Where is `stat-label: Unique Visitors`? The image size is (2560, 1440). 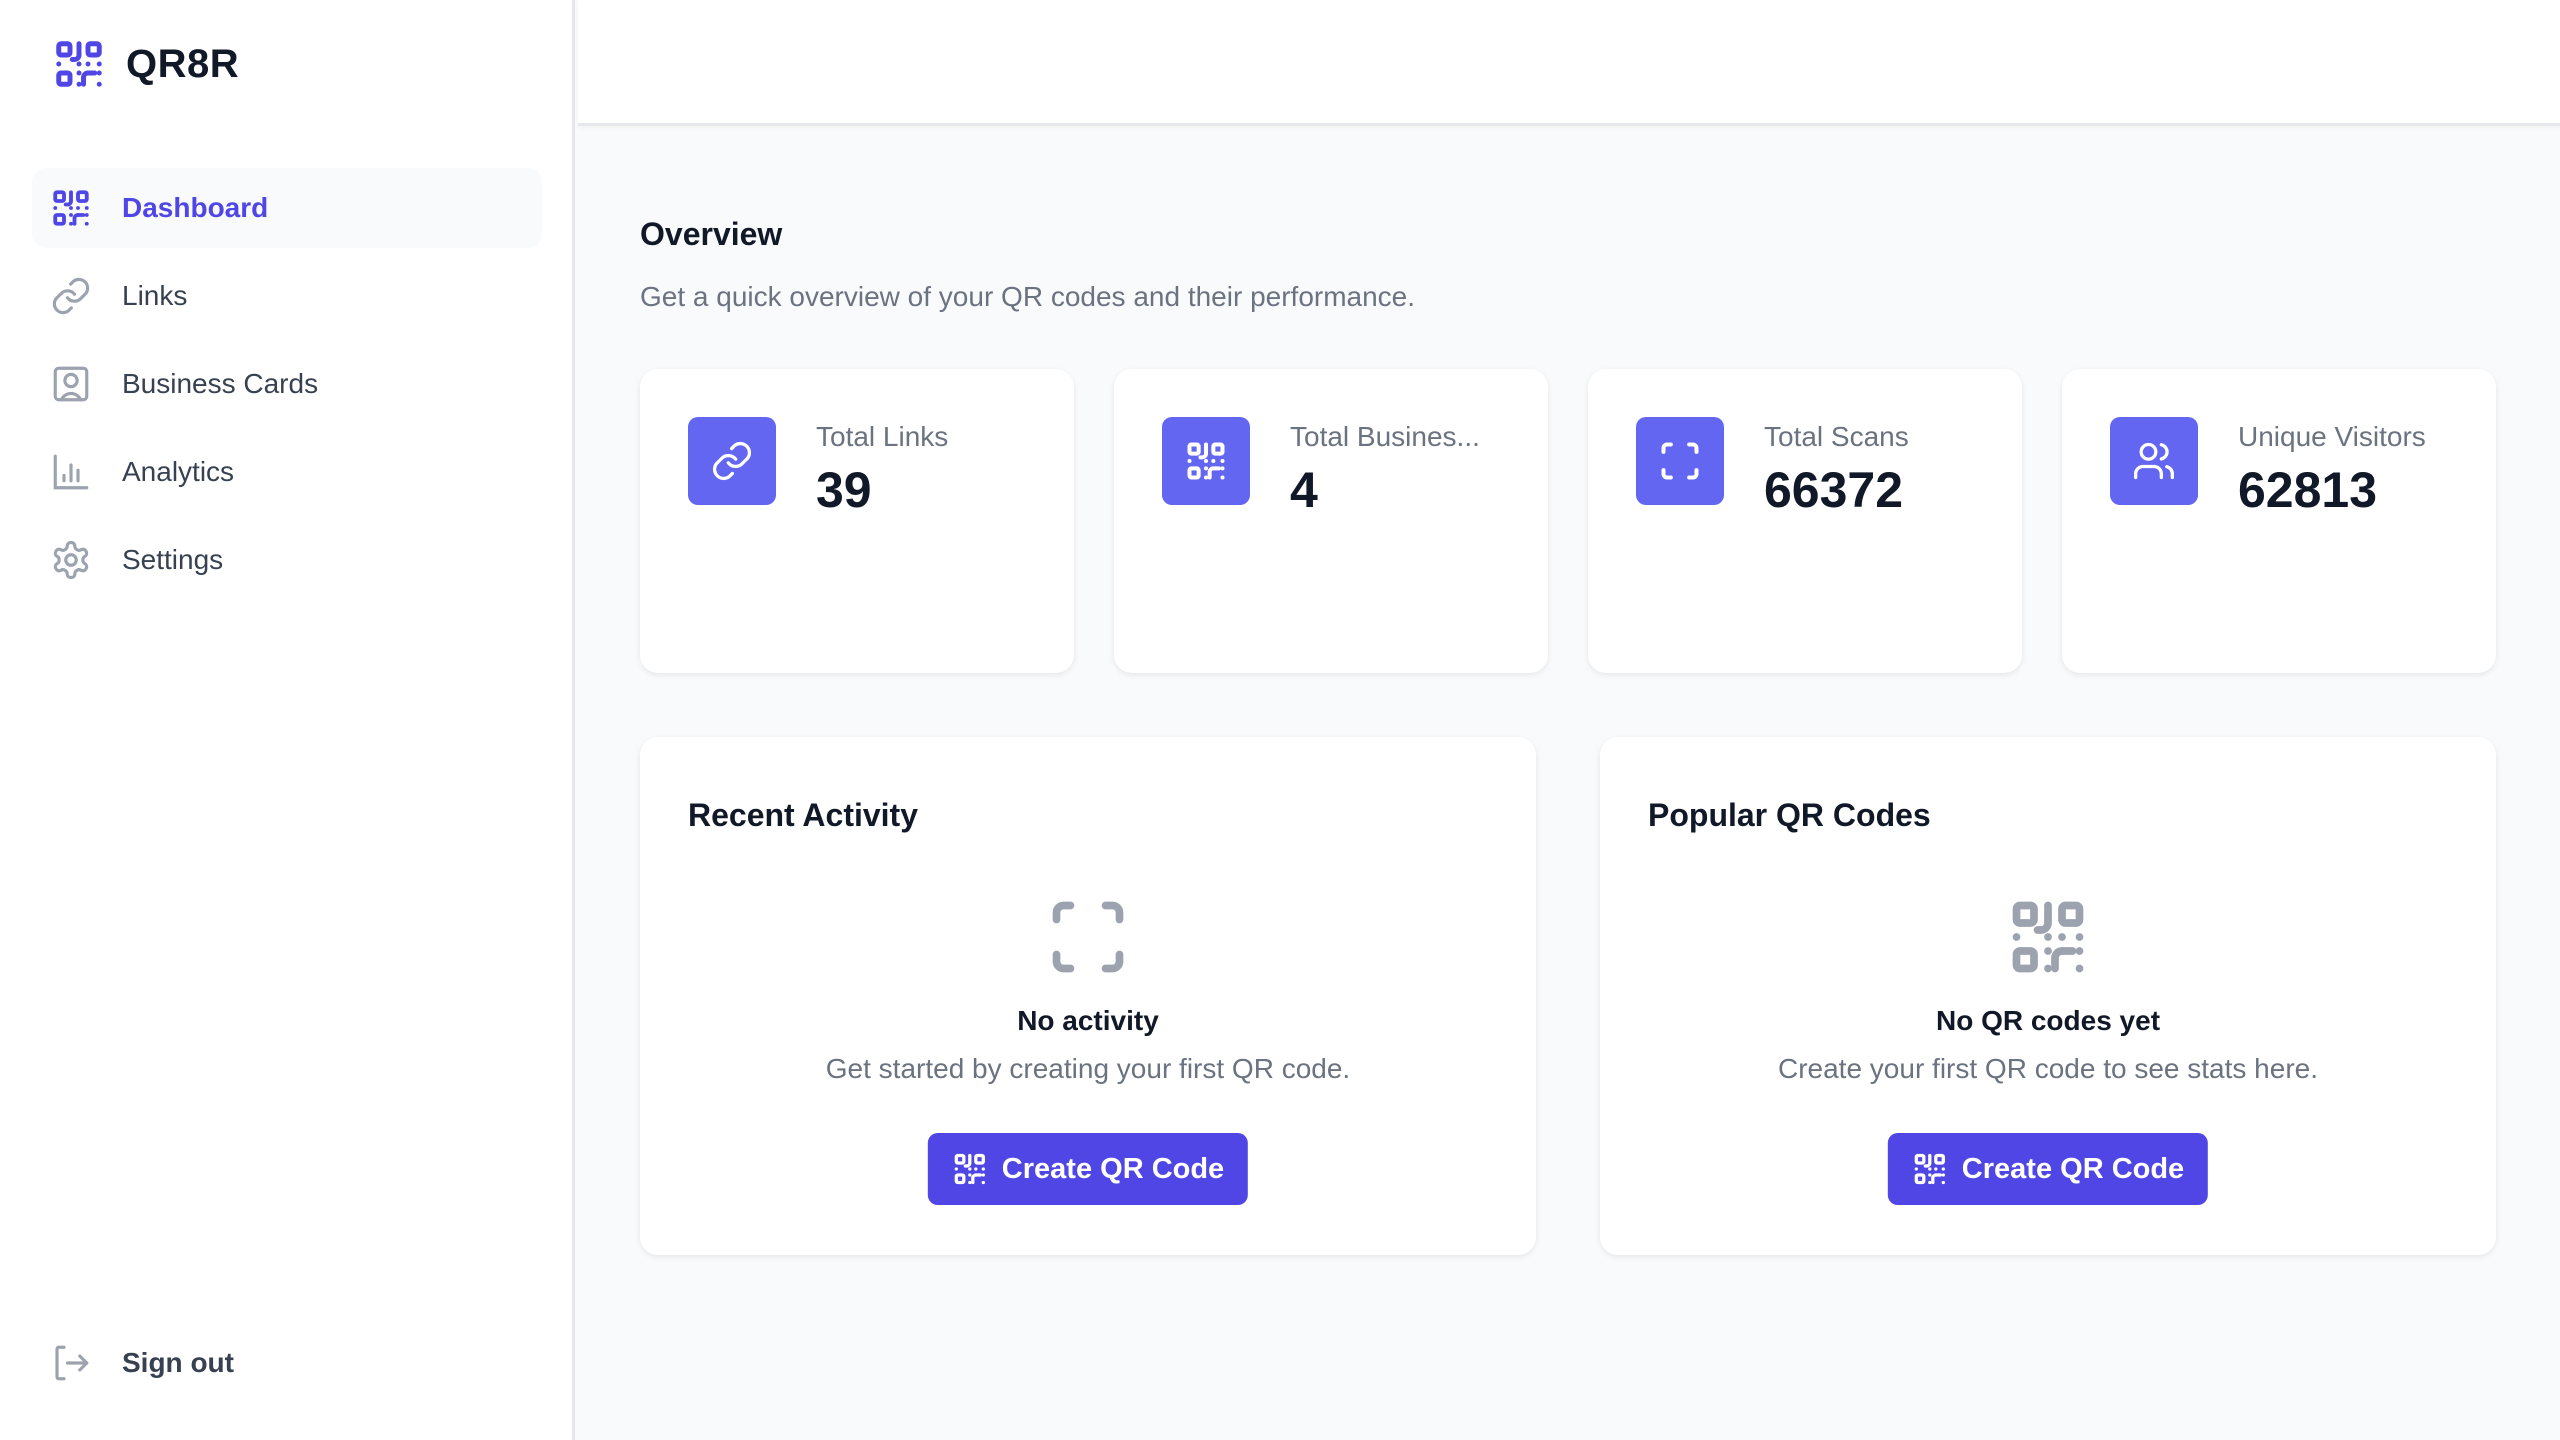
stat-label: Unique Visitors is located at coordinates (2332, 436).